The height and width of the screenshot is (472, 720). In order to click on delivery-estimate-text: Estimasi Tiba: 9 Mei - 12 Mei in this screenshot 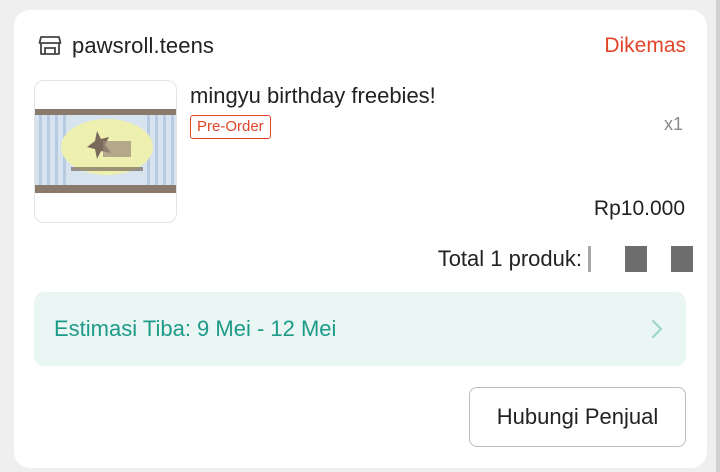, I will do `click(195, 328)`.